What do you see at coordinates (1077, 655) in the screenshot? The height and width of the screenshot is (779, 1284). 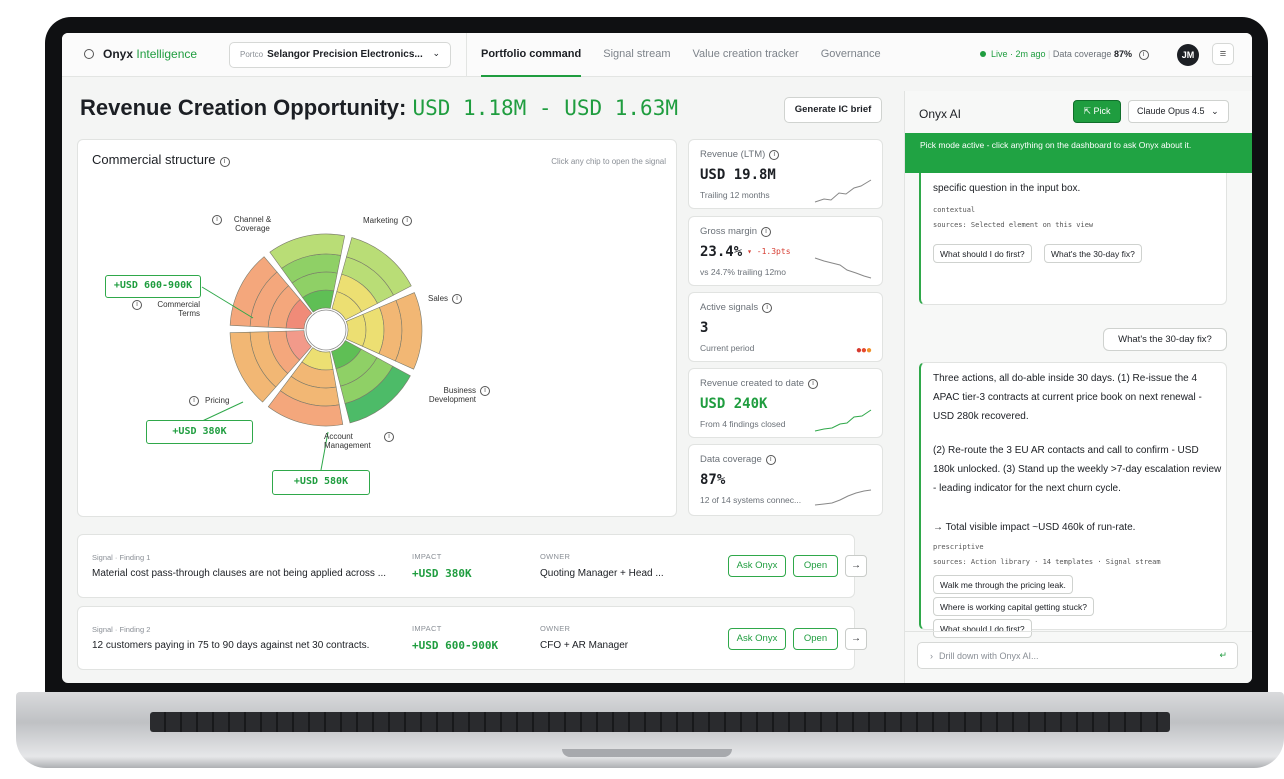 I see `ai-input: › Drill down with Onyx AI... ↵` at bounding box center [1077, 655].